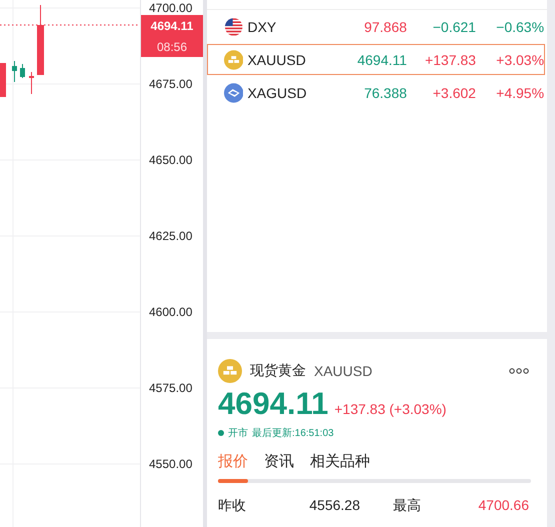 The width and height of the screenshot is (555, 527). I want to click on change-percent-label: −0.63%, so click(519, 26).